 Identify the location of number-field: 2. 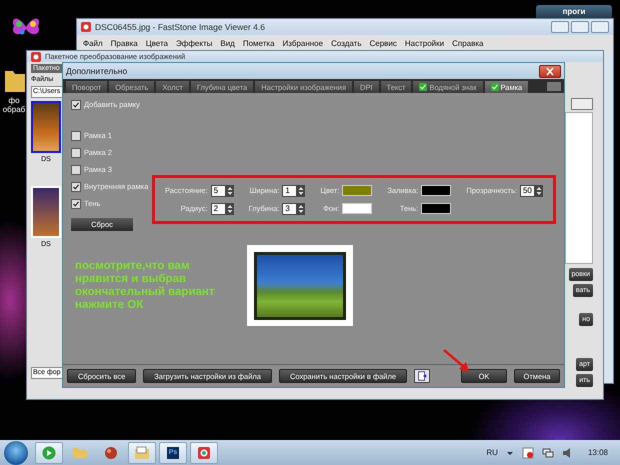
(218, 208).